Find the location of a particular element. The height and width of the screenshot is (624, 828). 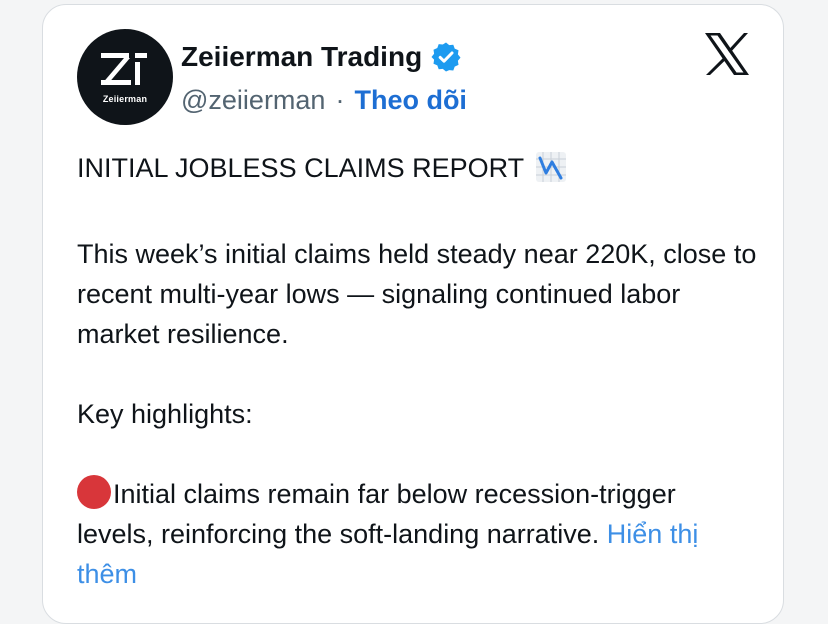

zeiierman-logo-icon is located at coordinates (124, 69).